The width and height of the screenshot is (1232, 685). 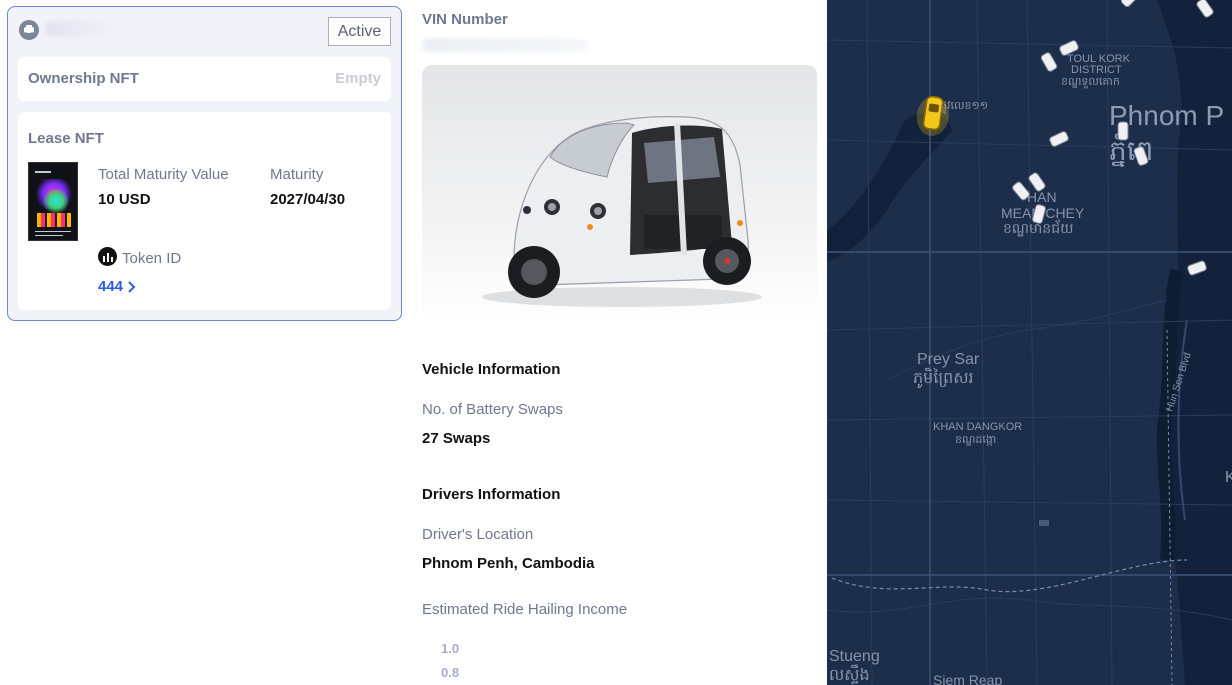 I want to click on map-label: លស្ទឹង, so click(x=849, y=674).